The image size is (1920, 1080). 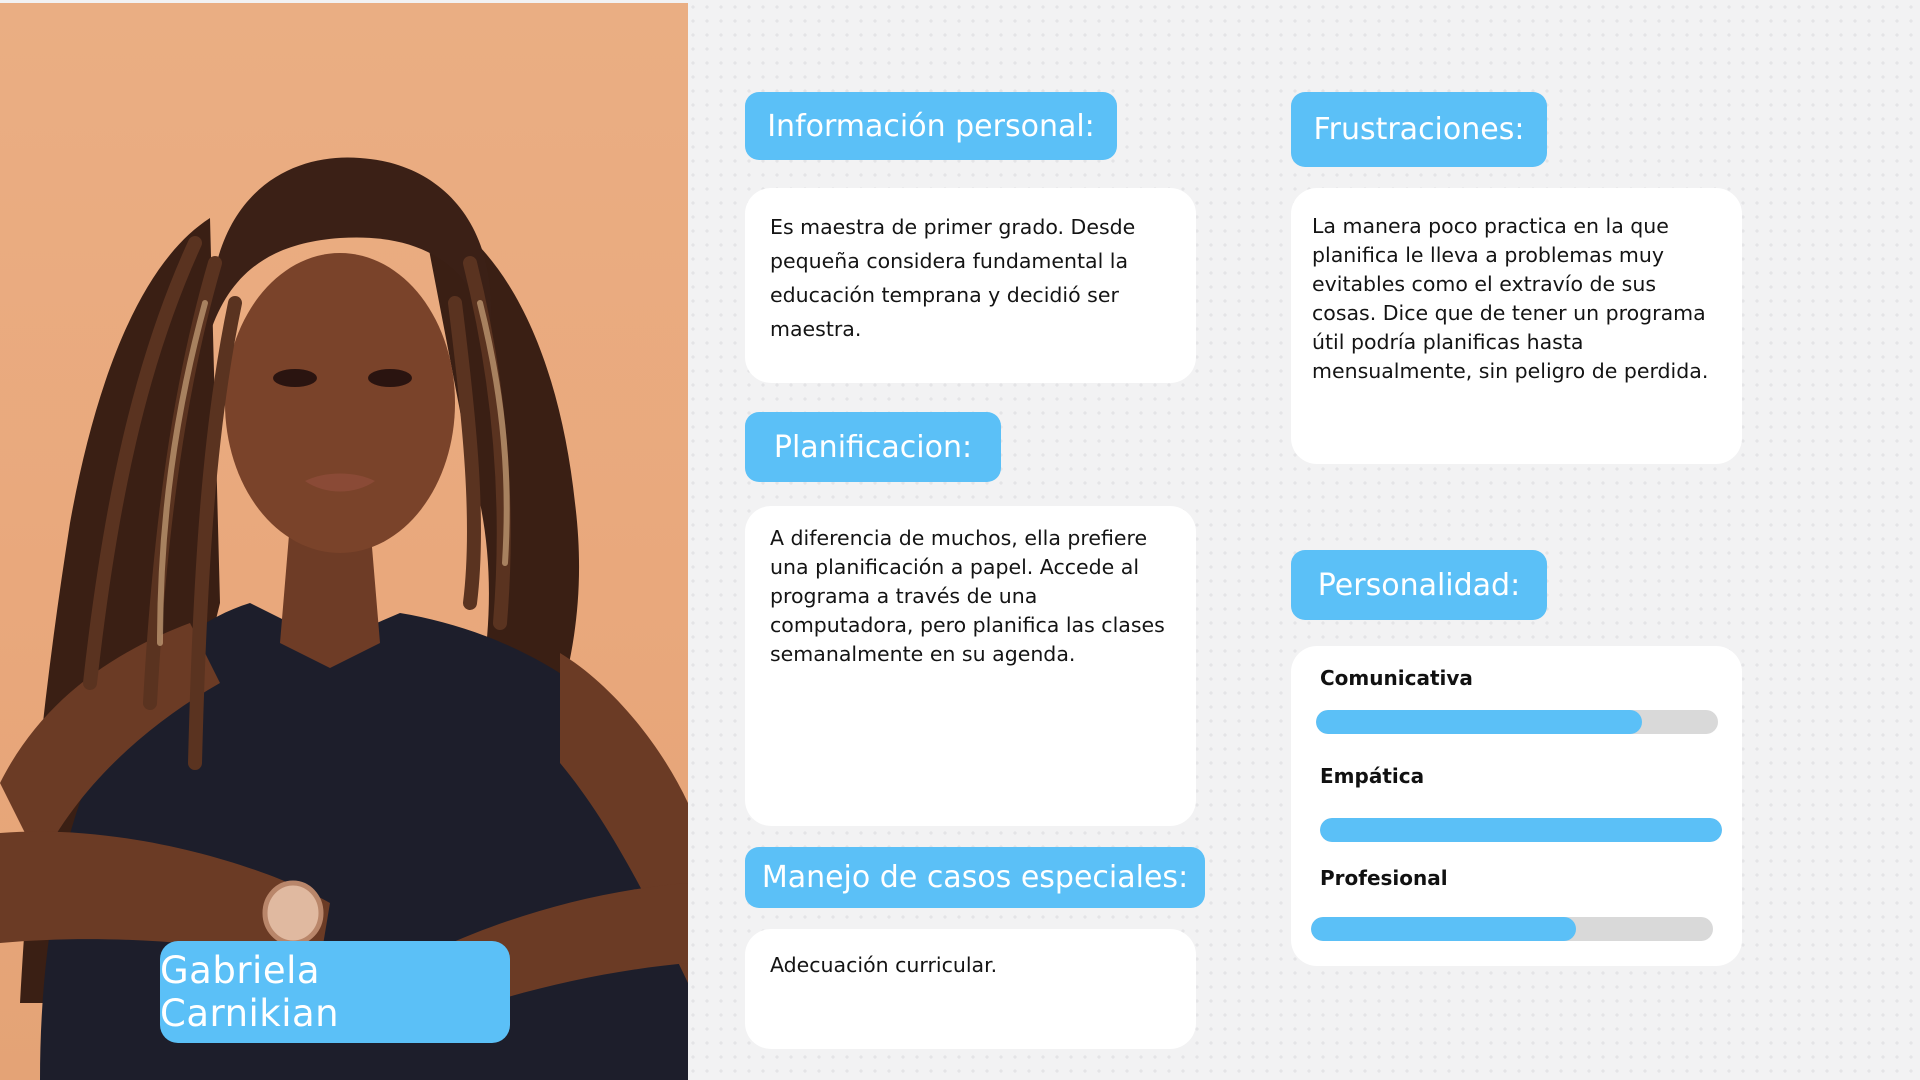 What do you see at coordinates (1396, 678) in the screenshot?
I see `trait-label-communicative: Comunicativa` at bounding box center [1396, 678].